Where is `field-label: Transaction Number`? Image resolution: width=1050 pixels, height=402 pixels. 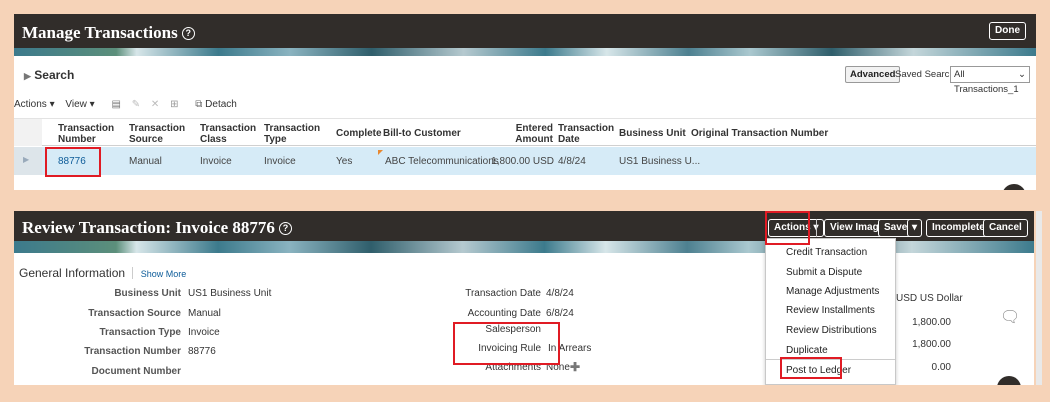 field-label: Transaction Number is located at coordinates (132, 351).